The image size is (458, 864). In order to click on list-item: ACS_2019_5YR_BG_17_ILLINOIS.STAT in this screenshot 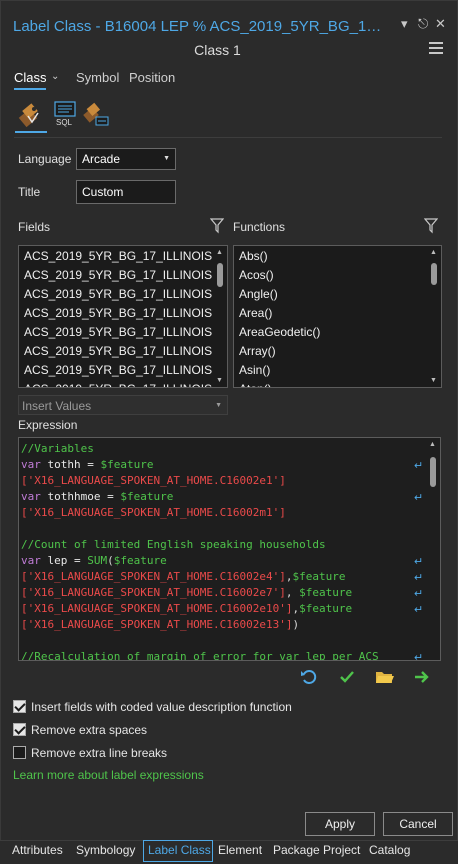, I will do `click(117, 275)`.